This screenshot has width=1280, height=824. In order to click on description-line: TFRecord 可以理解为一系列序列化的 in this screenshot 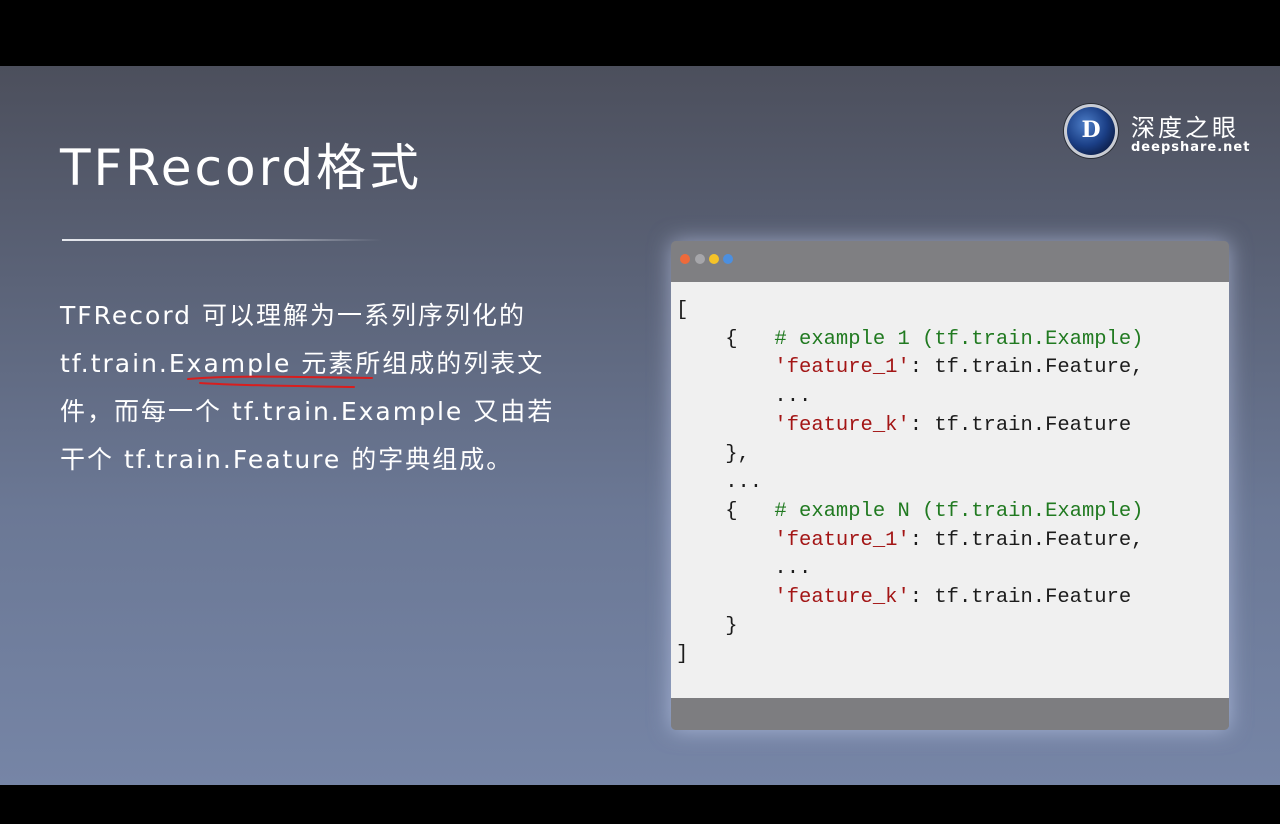, I will do `click(293, 315)`.